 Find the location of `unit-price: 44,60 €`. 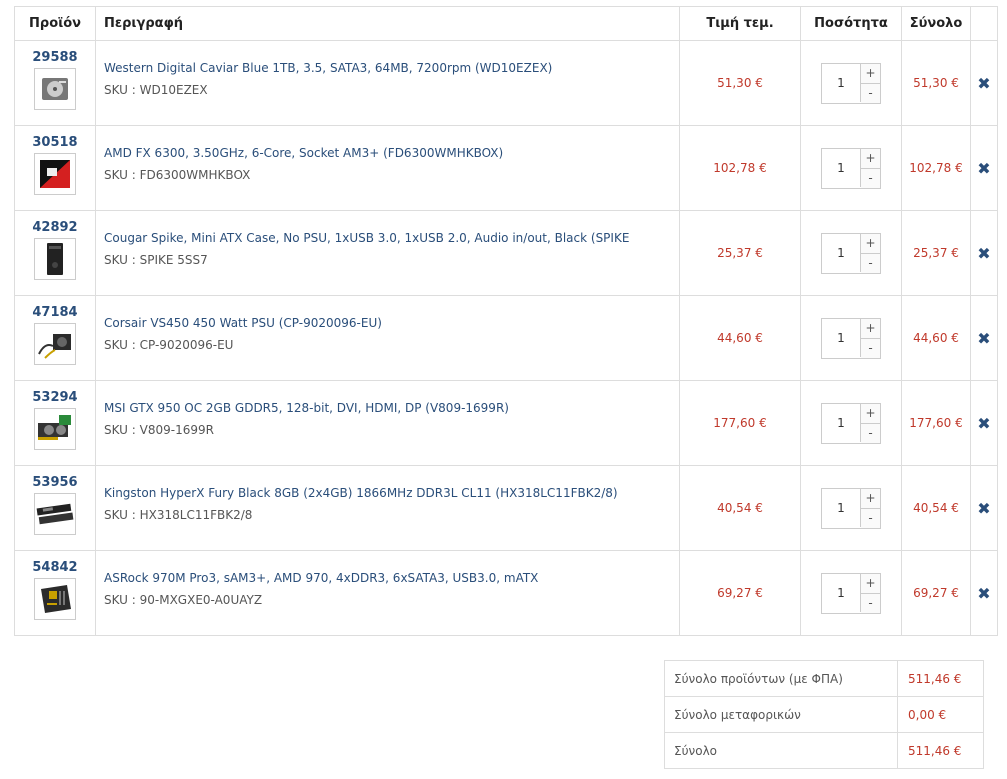

unit-price: 44,60 € is located at coordinates (740, 338).